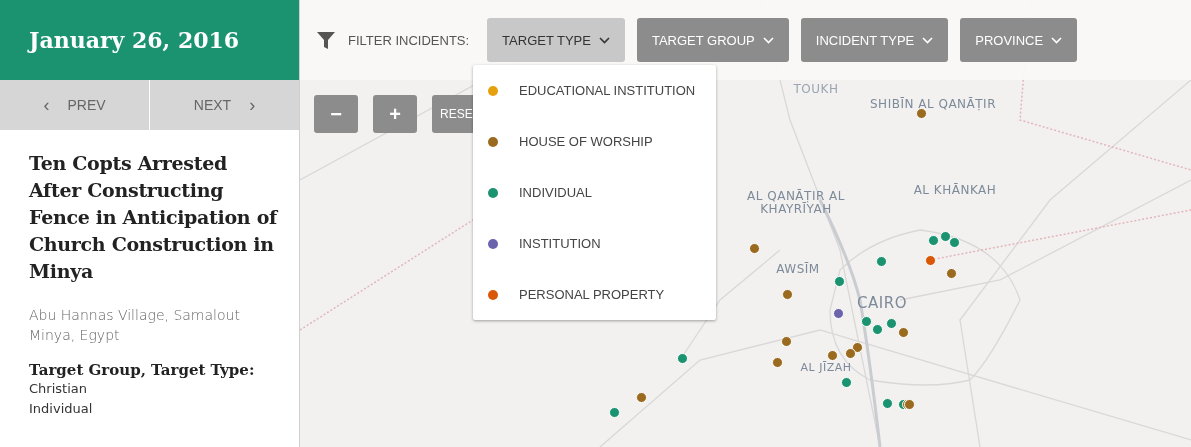  I want to click on zoom-in-button: +, so click(395, 114).